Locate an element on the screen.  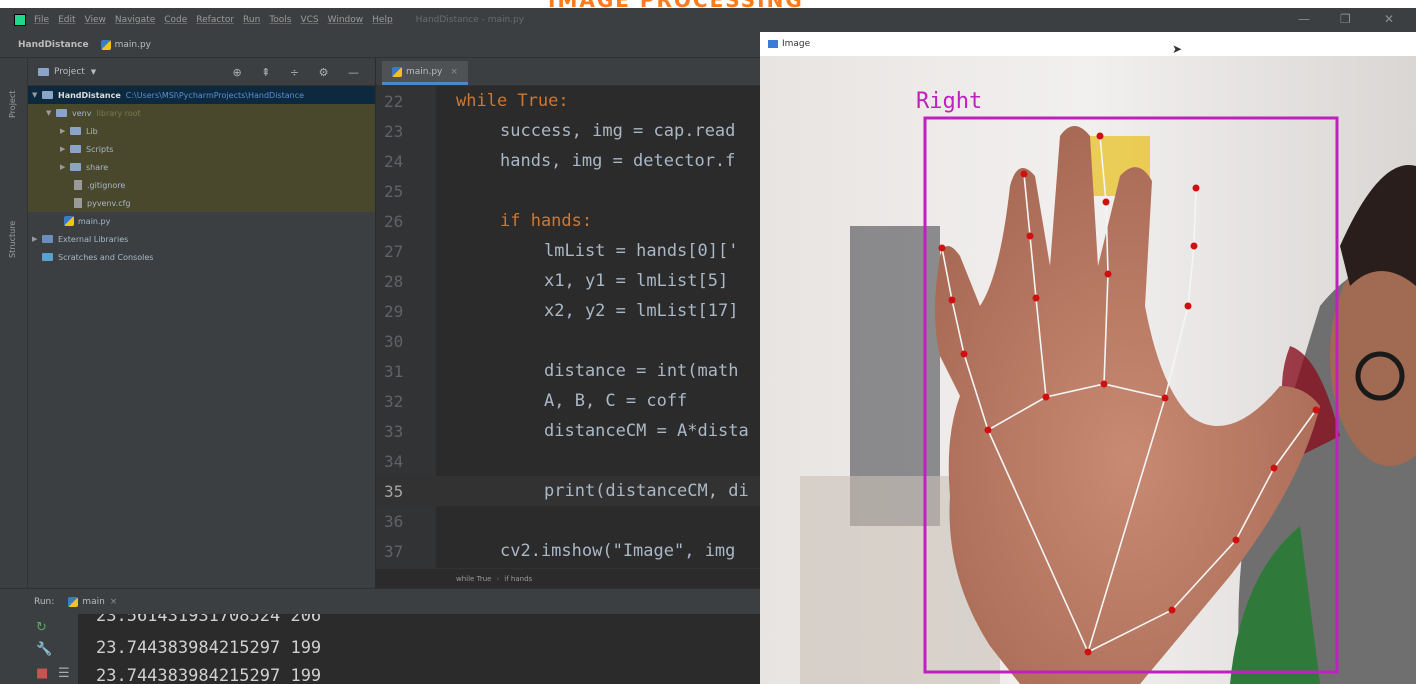
tree-item-main-py: main.py is located at coordinates (201, 221).